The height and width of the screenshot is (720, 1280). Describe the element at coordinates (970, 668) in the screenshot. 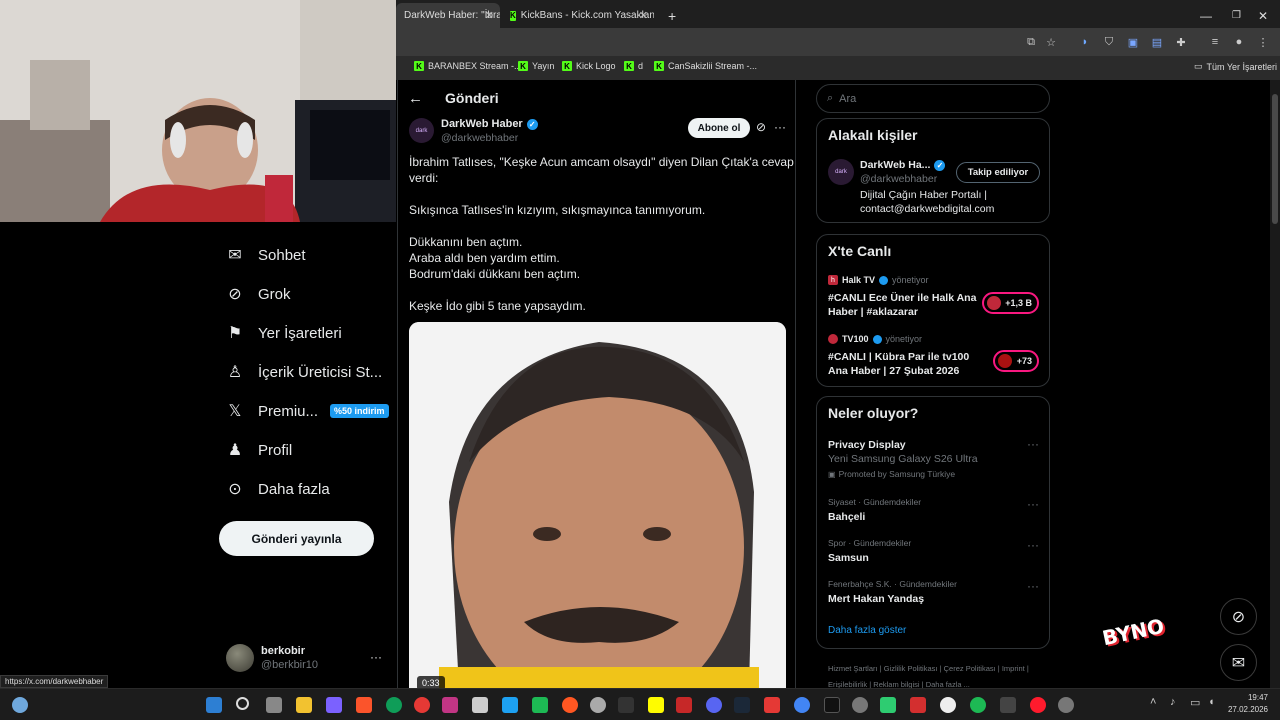

I see `footer-link: Çerez Politikası` at that location.